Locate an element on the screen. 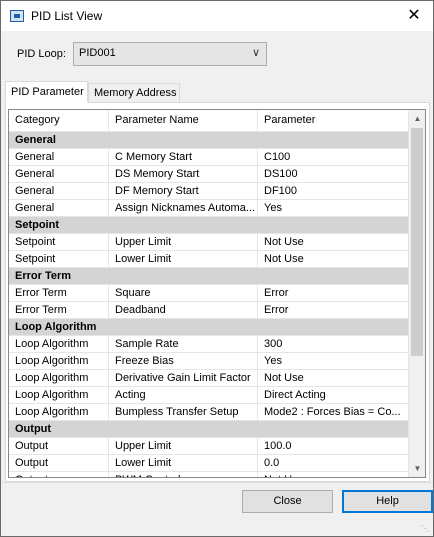 Image resolution: width=434 pixels, height=537 pixels. app-icon is located at coordinates (17, 16).